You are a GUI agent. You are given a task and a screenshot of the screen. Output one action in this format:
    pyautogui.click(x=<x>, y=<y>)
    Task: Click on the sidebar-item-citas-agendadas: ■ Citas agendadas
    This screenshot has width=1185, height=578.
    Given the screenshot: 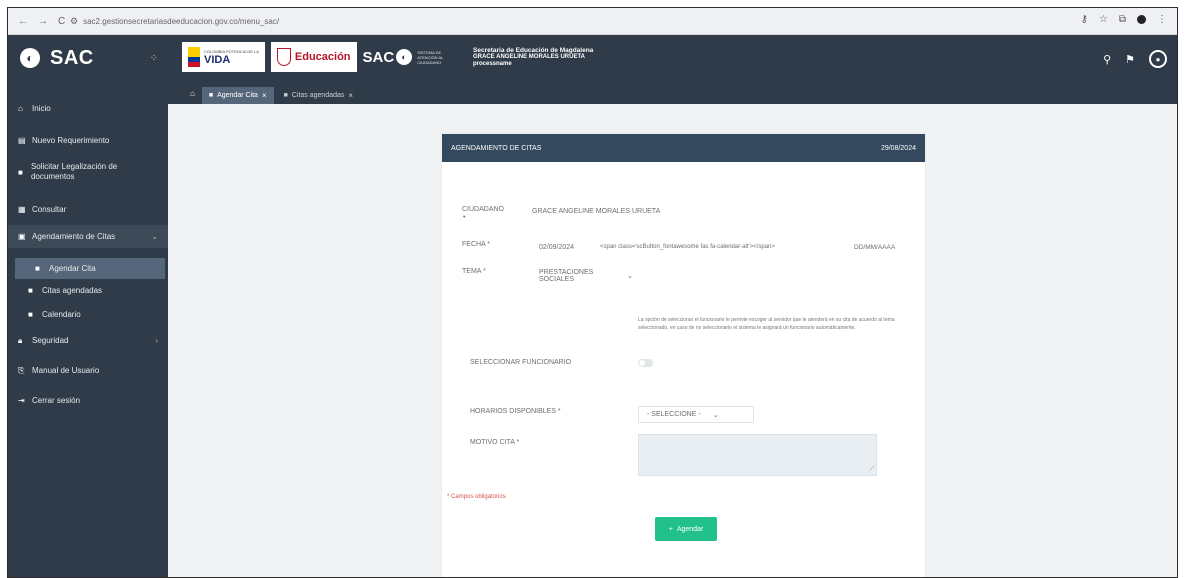 What is the action you would take?
    pyautogui.click(x=88, y=290)
    